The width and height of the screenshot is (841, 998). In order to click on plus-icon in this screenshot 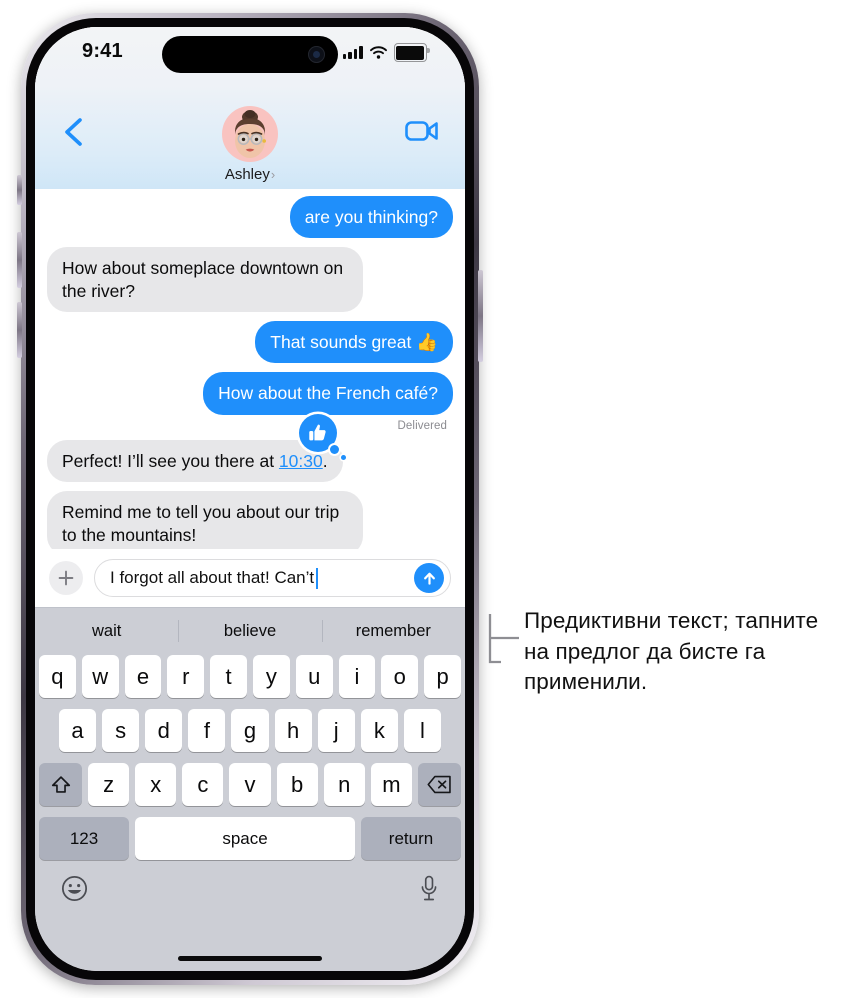, I will do `click(66, 578)`.